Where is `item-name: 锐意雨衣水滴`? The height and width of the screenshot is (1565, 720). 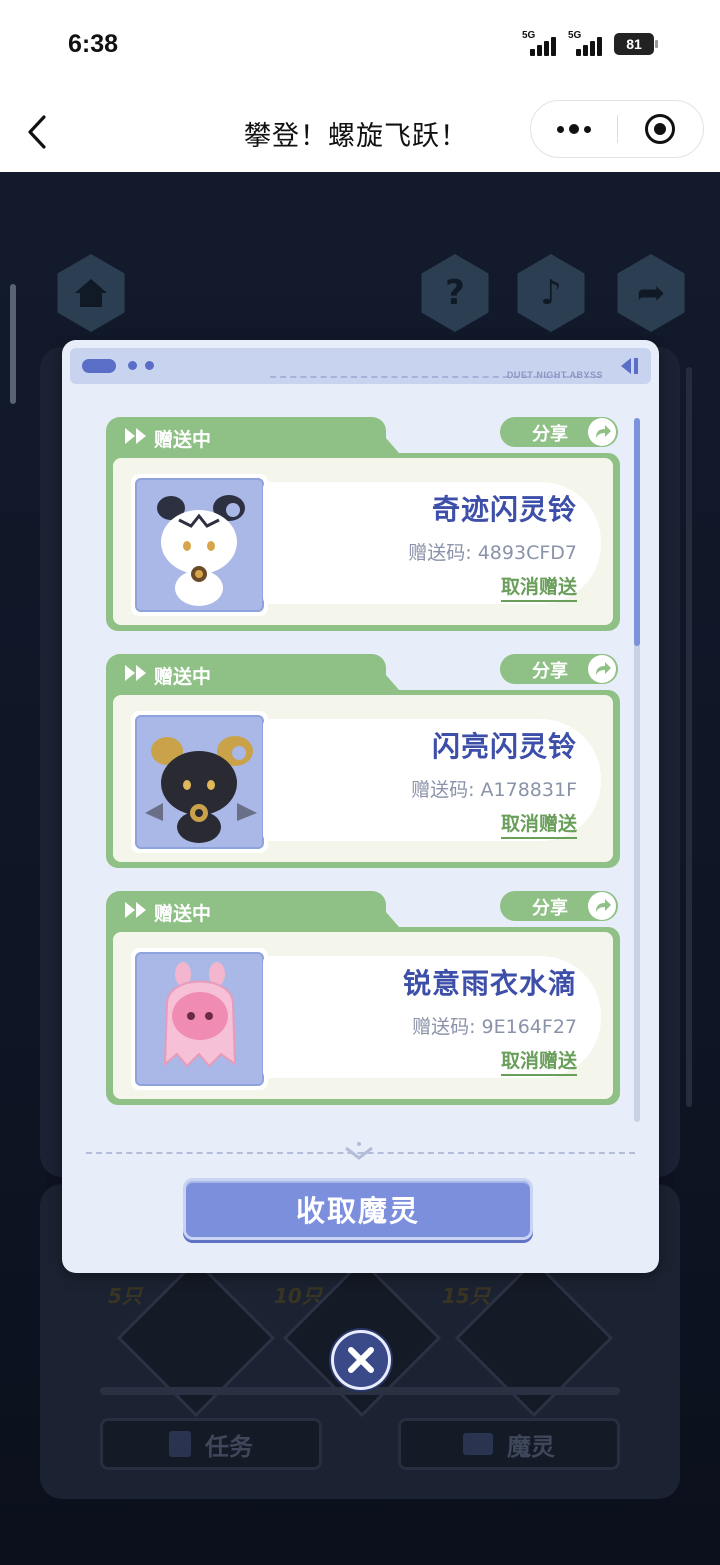
item-name: 锐意雨衣水滴 is located at coordinates (489, 983).